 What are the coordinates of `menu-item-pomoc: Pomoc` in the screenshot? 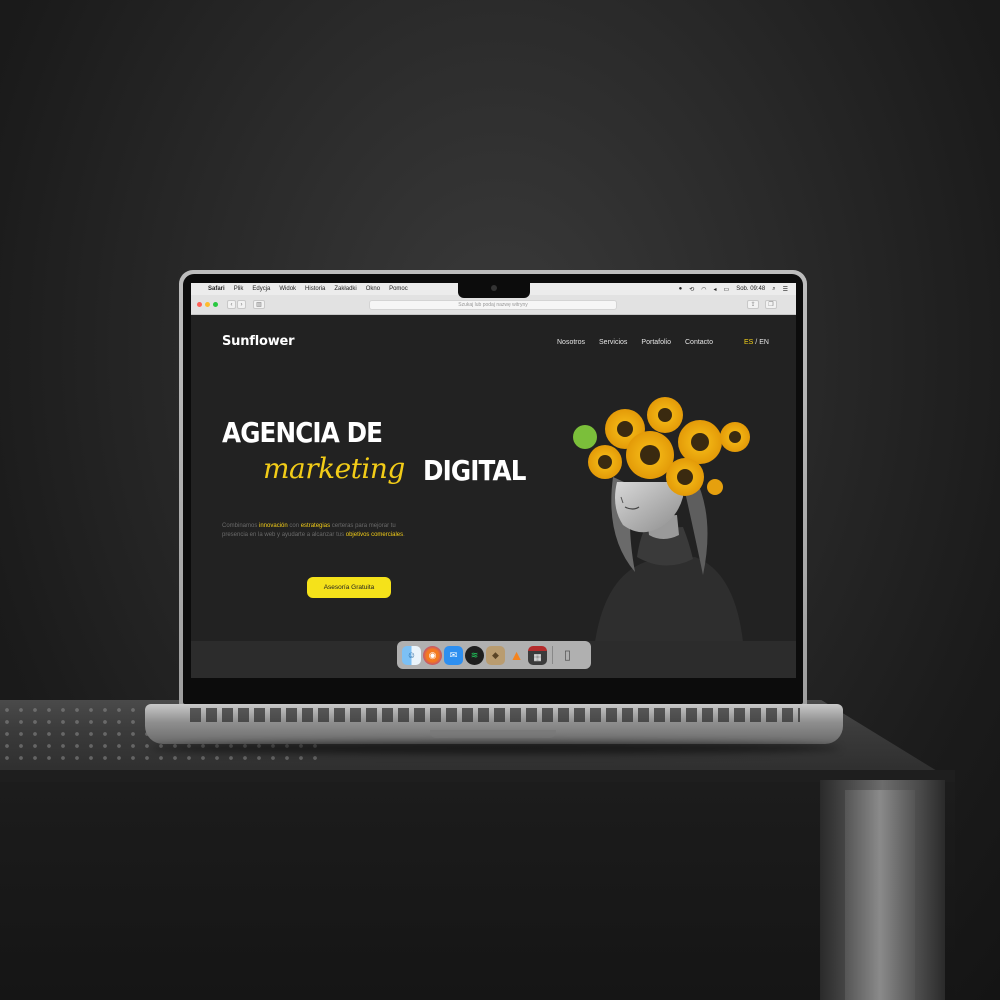 It's located at (398, 289).